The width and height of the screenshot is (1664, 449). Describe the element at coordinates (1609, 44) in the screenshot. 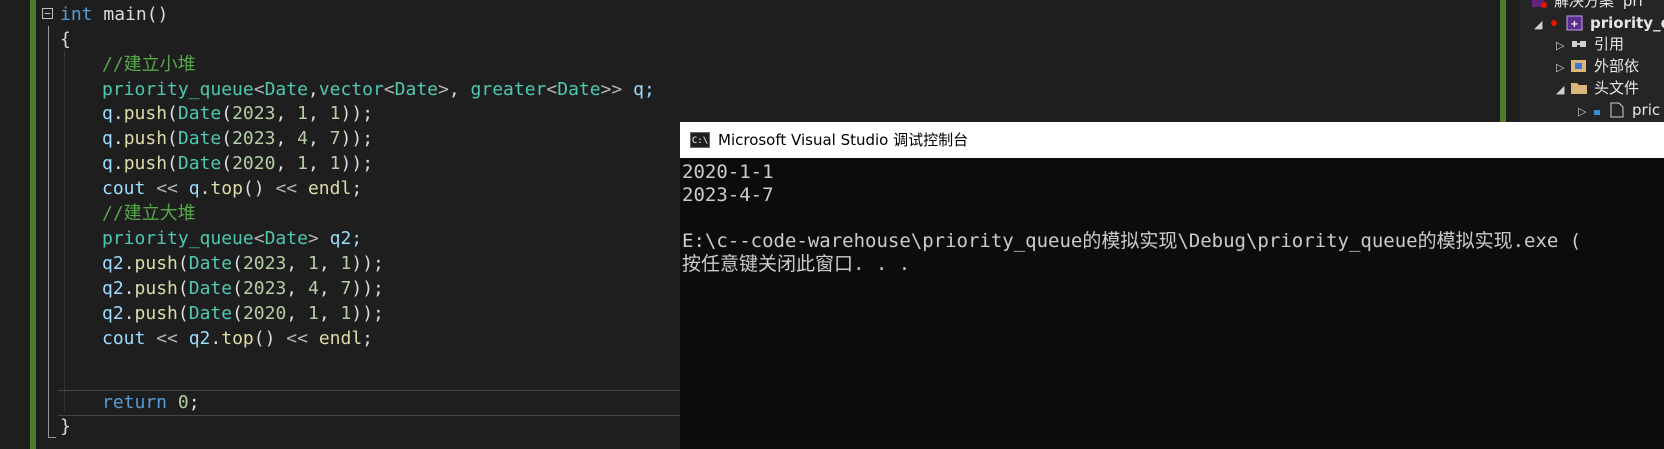

I see `tree-item-label: 引用` at that location.